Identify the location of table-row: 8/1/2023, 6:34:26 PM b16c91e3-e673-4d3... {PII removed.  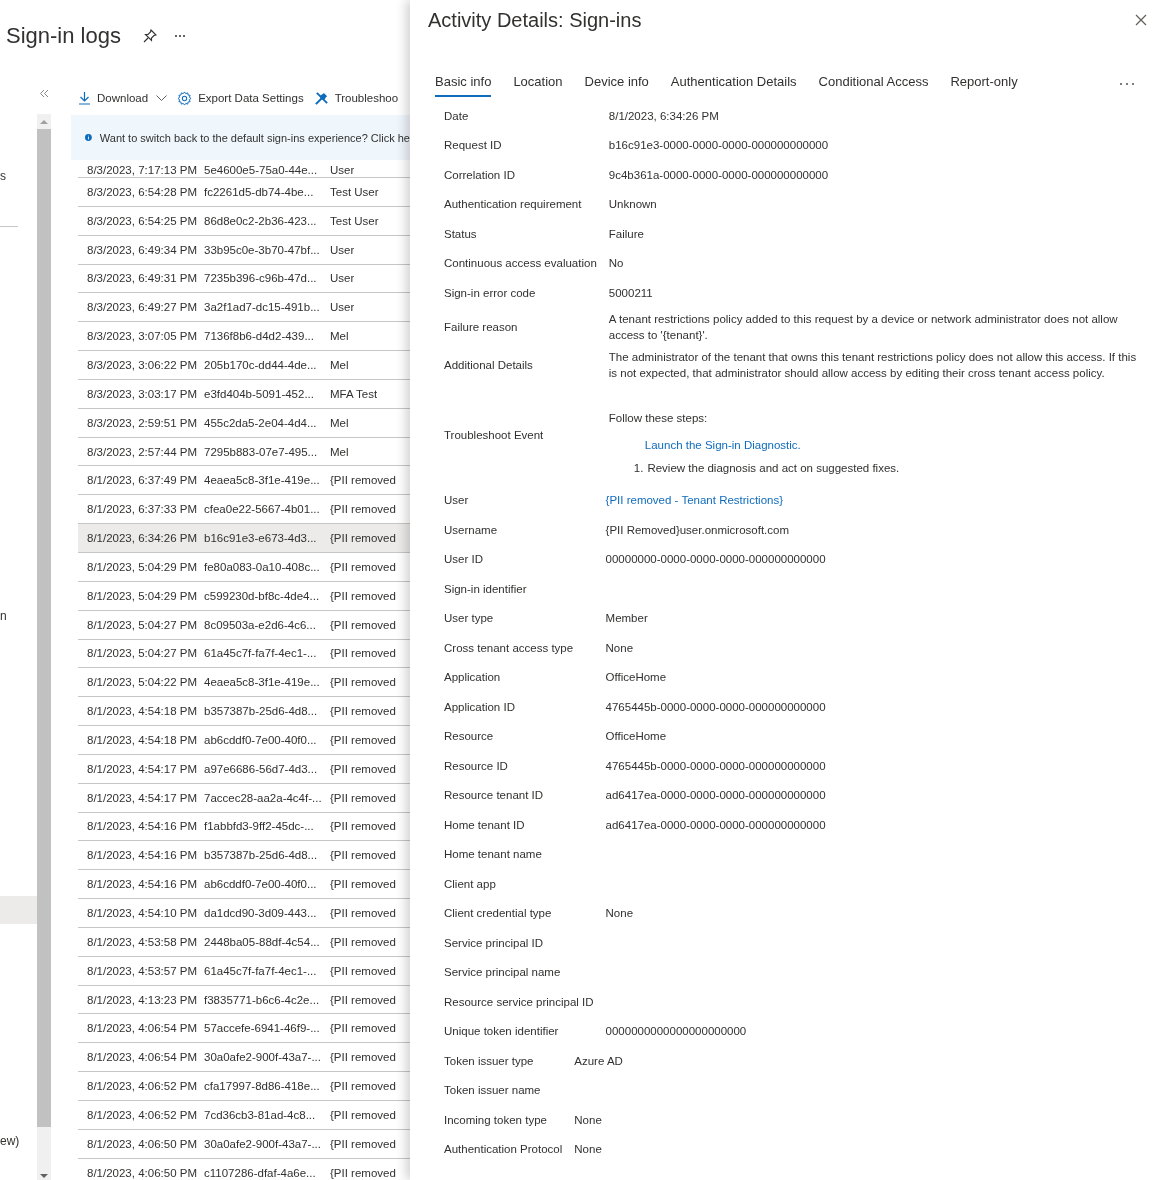
(244, 538).